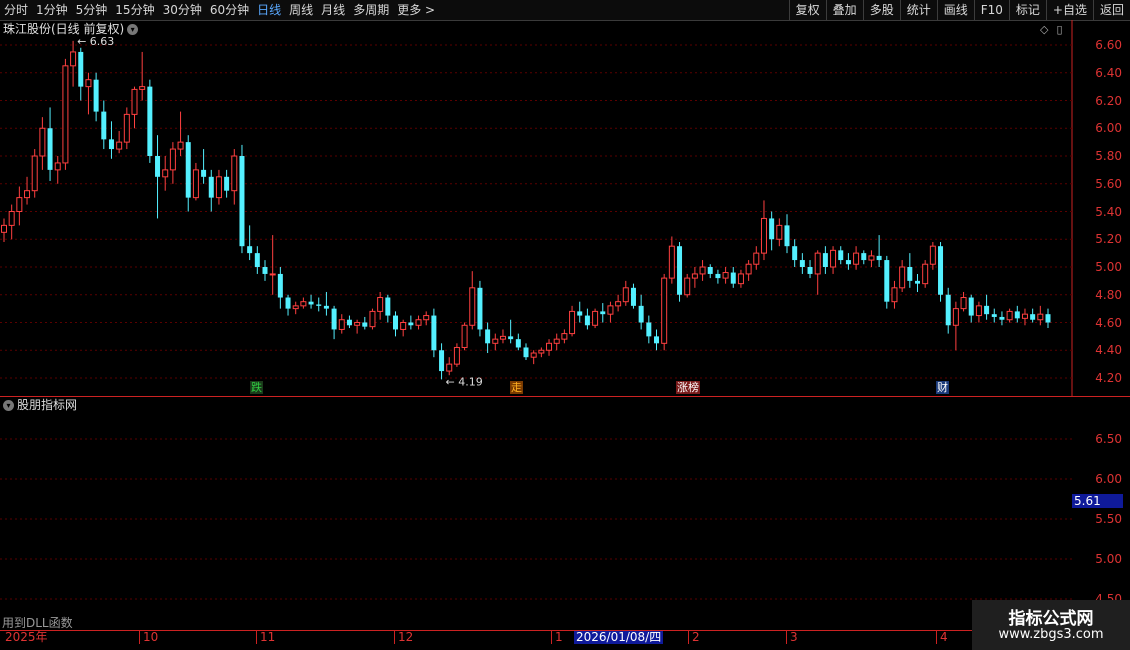 This screenshot has width=1130, height=650. Describe the element at coordinates (955, 10) in the screenshot. I see `toolbar-button: 画线` at that location.